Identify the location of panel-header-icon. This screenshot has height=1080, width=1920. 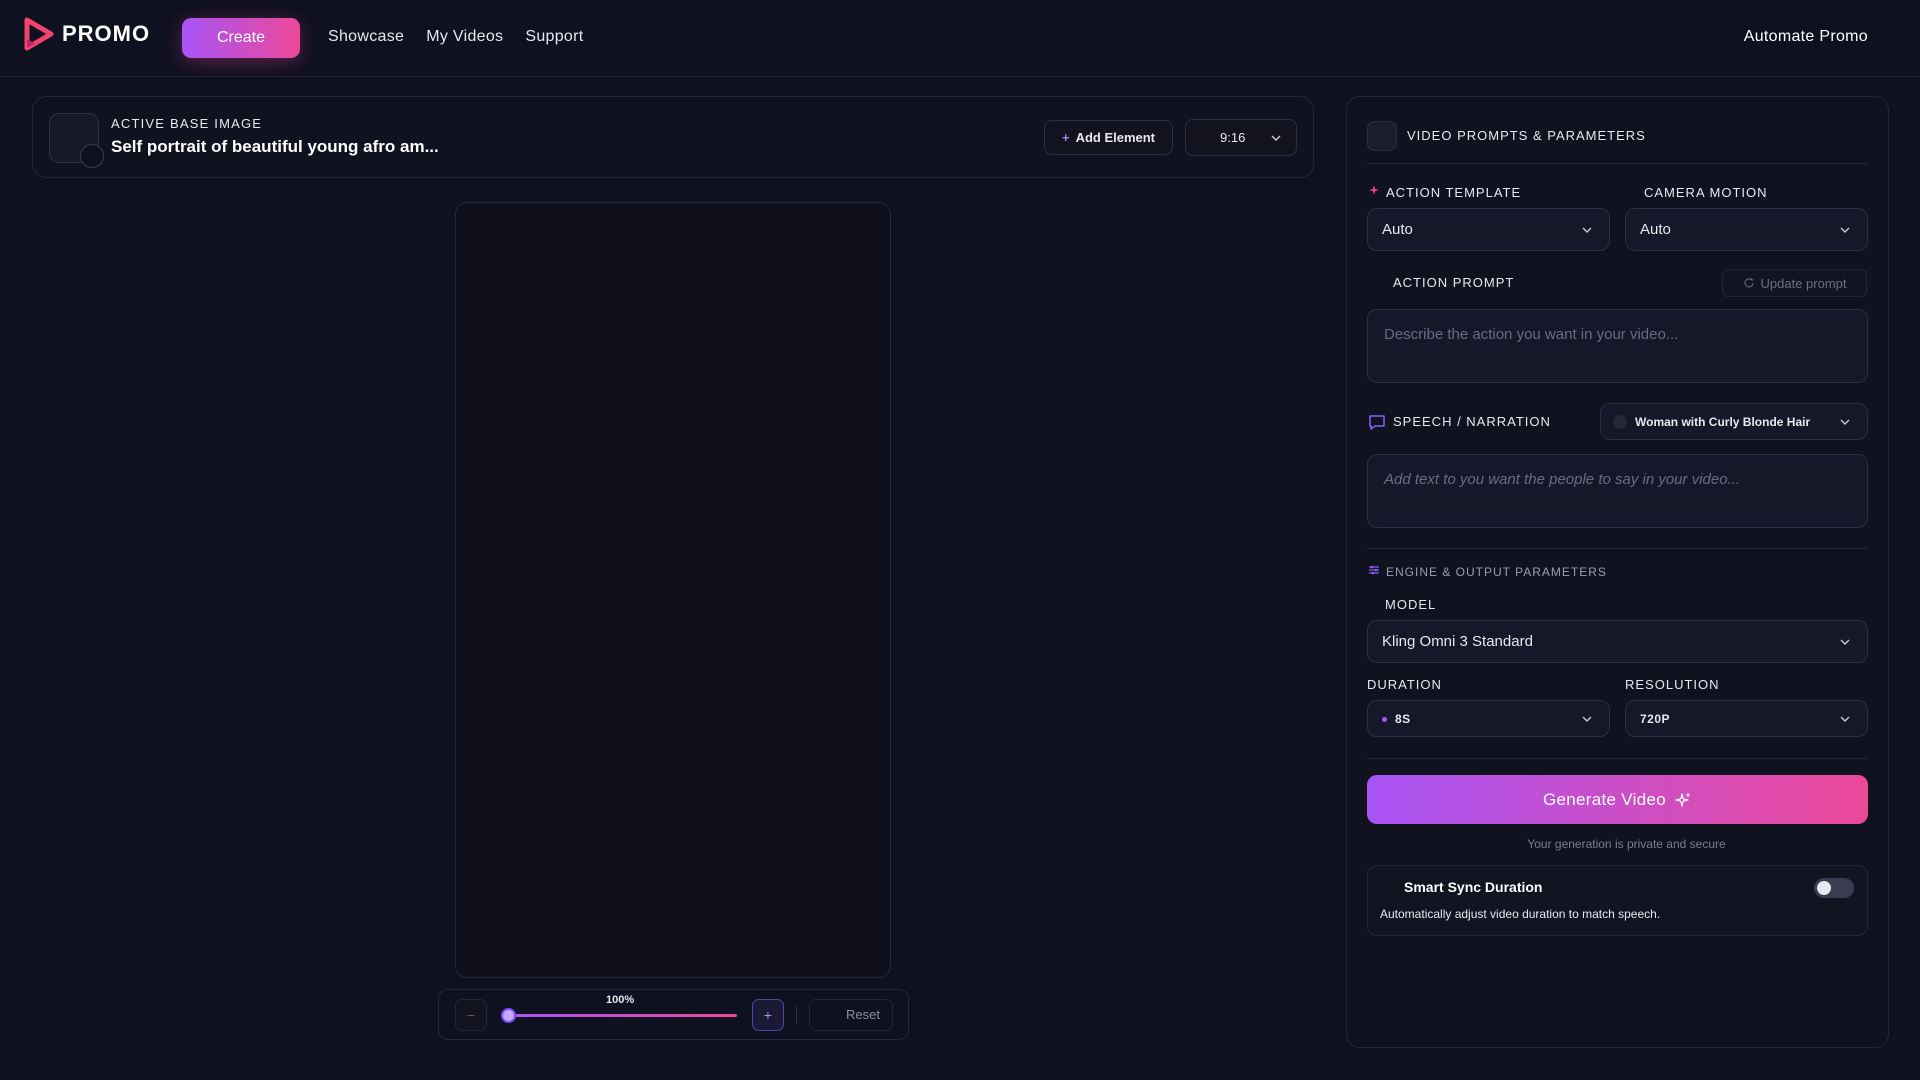
(1382, 136).